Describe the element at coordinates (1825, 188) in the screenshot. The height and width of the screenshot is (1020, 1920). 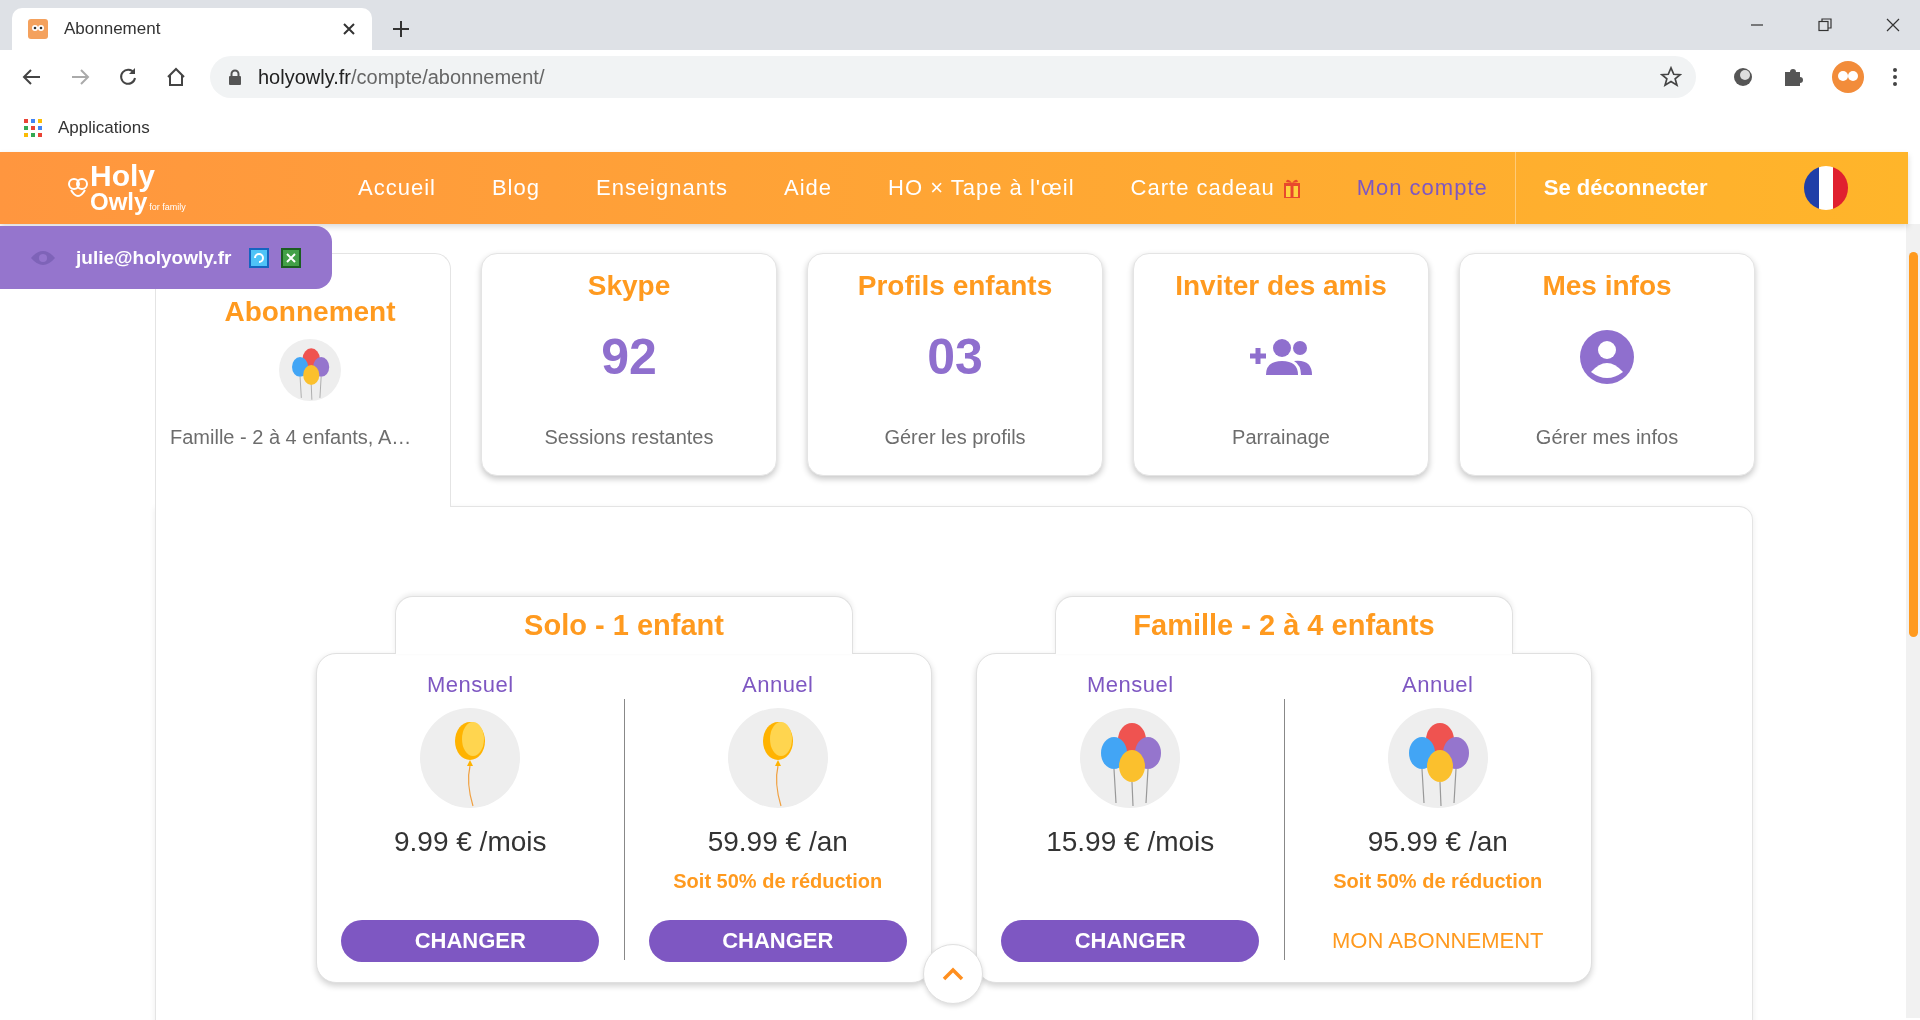
I see `french-flag-icon` at that location.